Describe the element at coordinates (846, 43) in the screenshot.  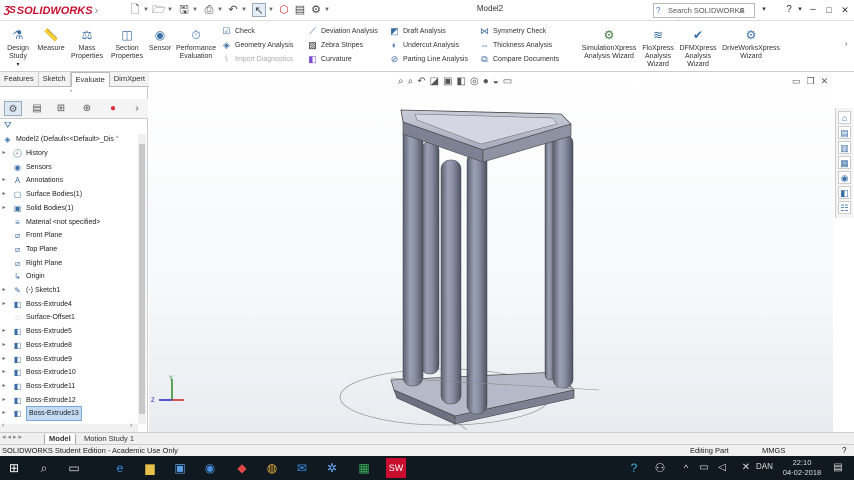
I see `ribbon-expand-chevron-icon: ›` at that location.